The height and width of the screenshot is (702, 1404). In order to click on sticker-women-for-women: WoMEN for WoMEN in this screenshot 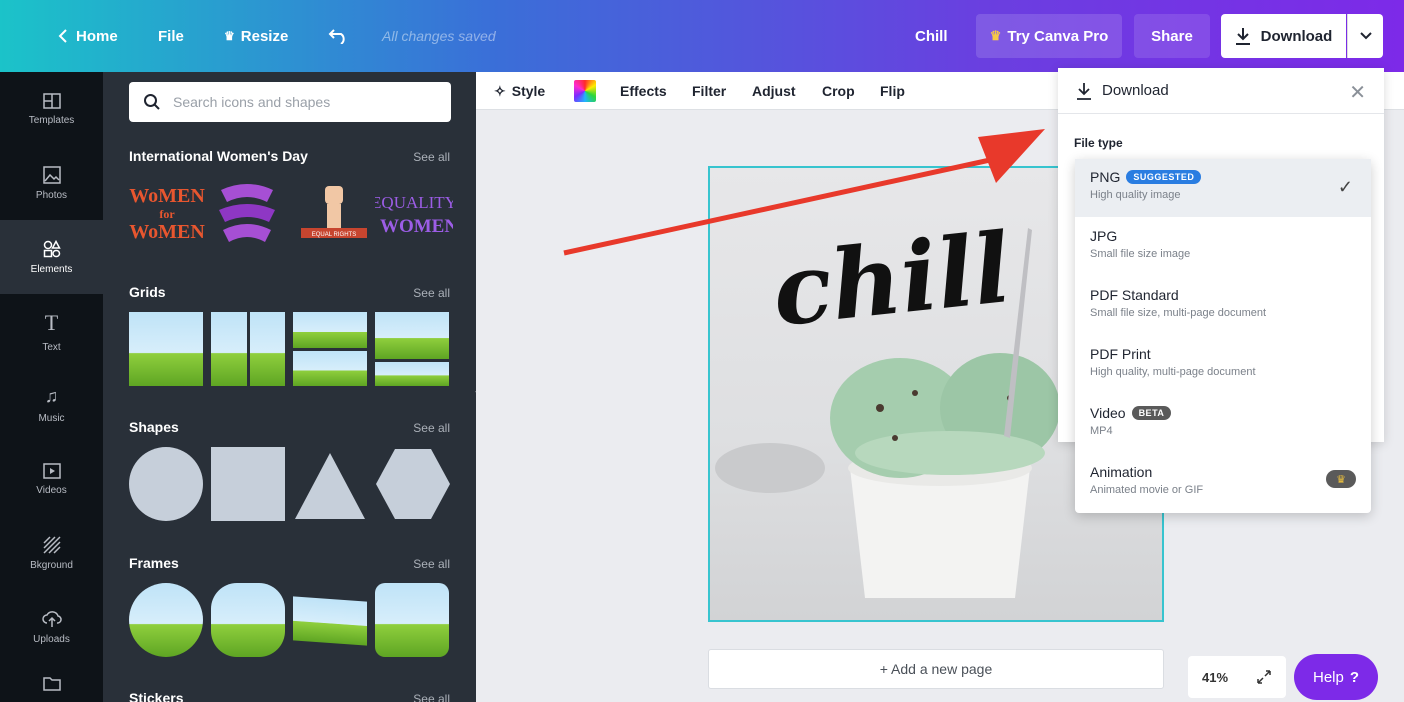, I will do `click(167, 212)`.